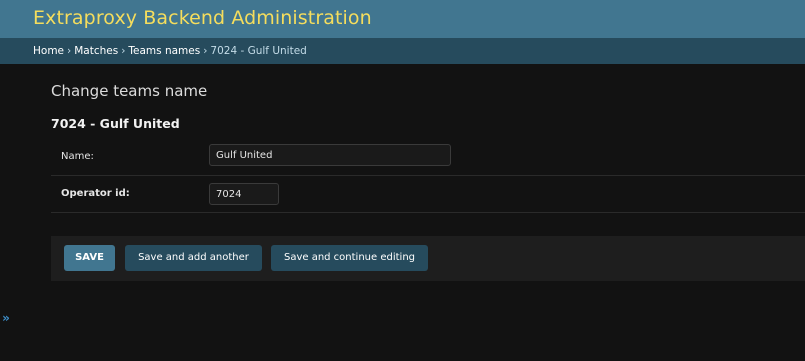 The height and width of the screenshot is (361, 805). Describe the element at coordinates (244, 194) in the screenshot. I see `operator-id-input` at that location.